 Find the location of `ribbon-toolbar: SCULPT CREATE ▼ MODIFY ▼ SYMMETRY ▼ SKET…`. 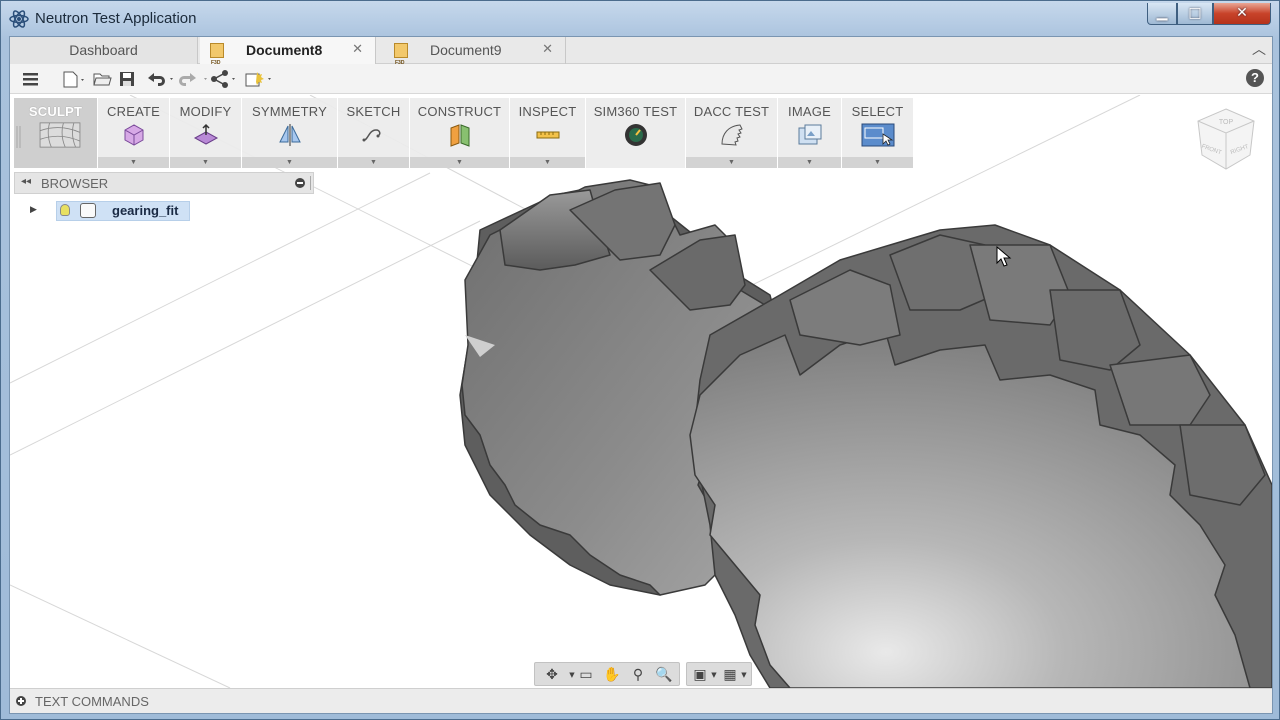

ribbon-toolbar: SCULPT CREATE ▼ MODIFY ▼ SYMMETRY ▼ SKET… is located at coordinates (464, 133).